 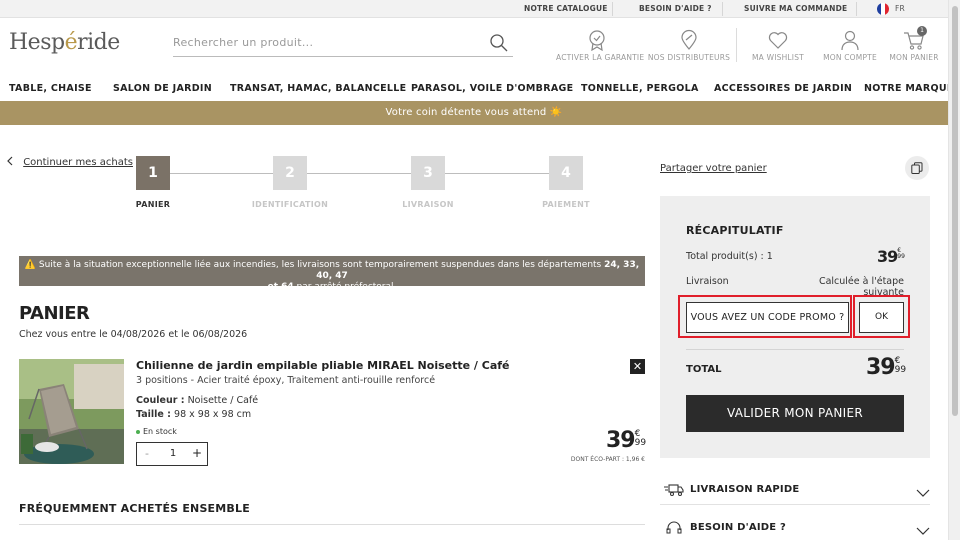 What do you see at coordinates (50, 88) in the screenshot?
I see `nav-item-table-chaise: TABLE, CHAISE` at bounding box center [50, 88].